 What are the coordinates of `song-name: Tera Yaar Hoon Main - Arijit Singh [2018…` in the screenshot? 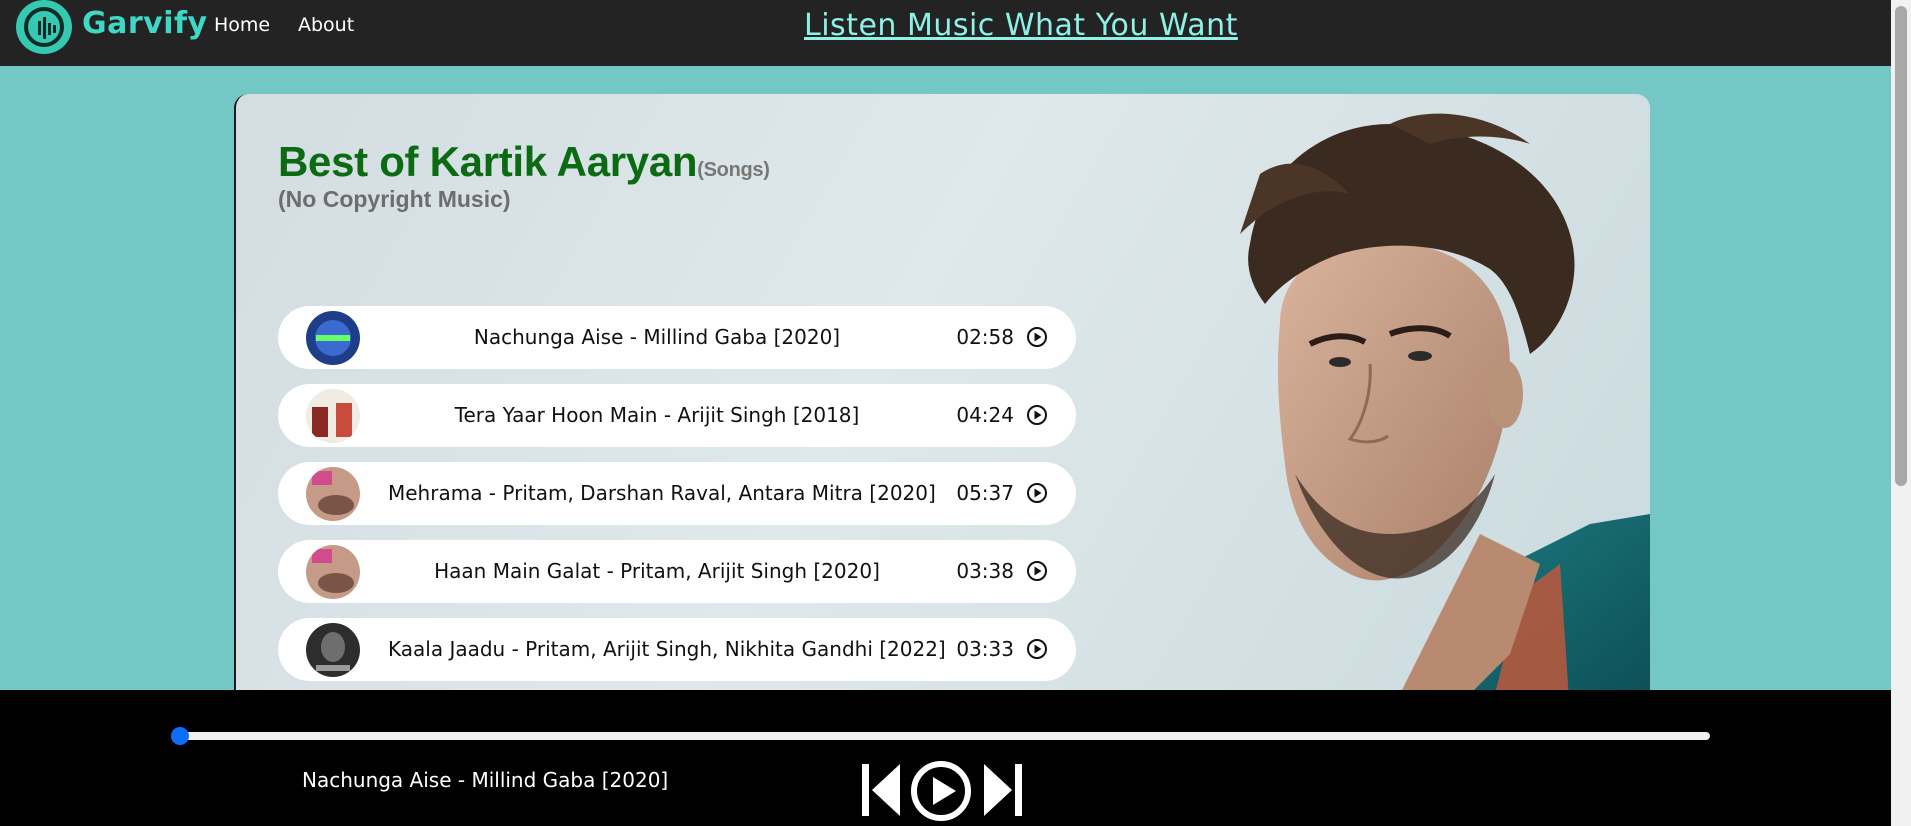 It's located at (657, 415).